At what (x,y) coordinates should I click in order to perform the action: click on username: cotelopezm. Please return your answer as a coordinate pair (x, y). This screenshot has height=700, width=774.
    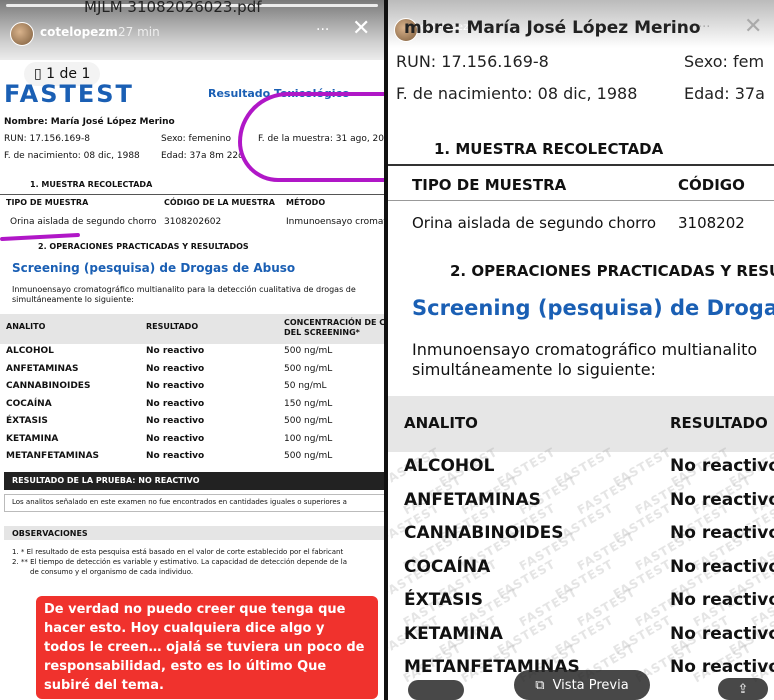
    Looking at the image, I should click on (79, 32).